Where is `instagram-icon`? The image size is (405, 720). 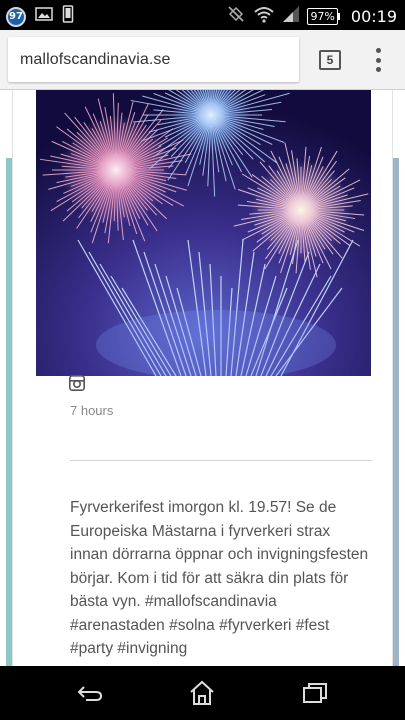 instagram-icon is located at coordinates (77, 383).